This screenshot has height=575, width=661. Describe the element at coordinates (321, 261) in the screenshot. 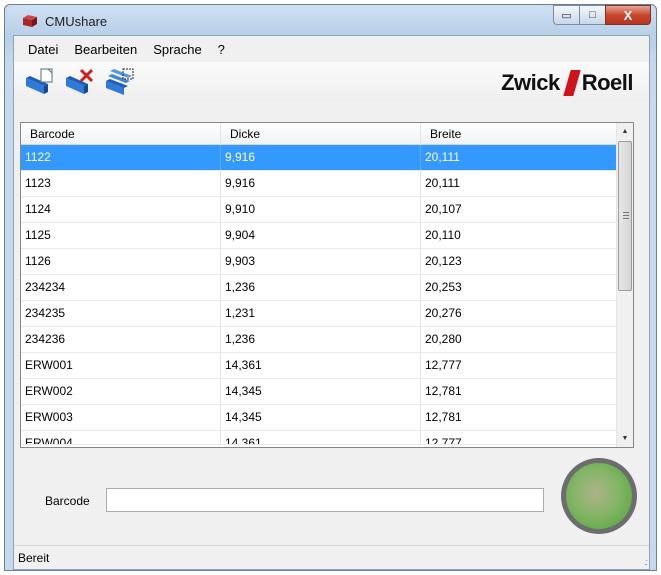

I see `cell-dicke: 9,903` at that location.